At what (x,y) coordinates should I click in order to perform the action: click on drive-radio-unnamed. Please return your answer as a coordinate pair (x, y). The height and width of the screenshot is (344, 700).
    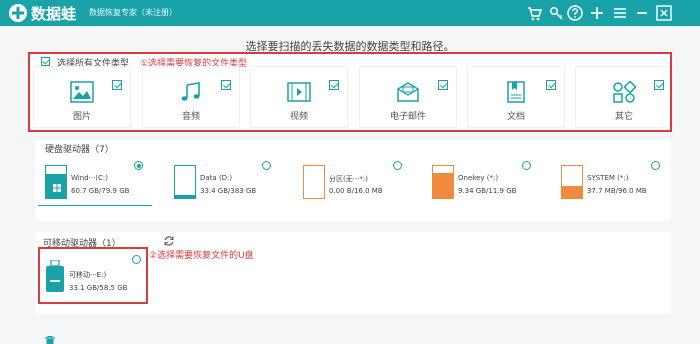
    Looking at the image, I should click on (397, 165).